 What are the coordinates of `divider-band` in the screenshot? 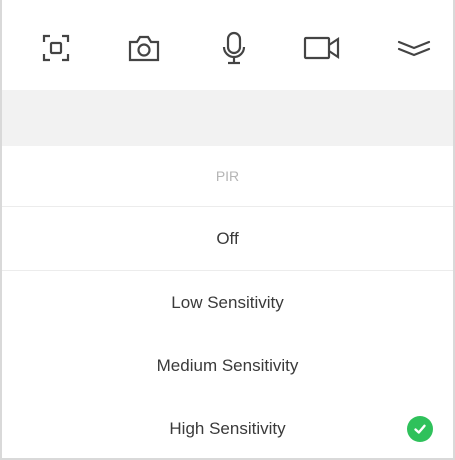 It's located at (227, 118).